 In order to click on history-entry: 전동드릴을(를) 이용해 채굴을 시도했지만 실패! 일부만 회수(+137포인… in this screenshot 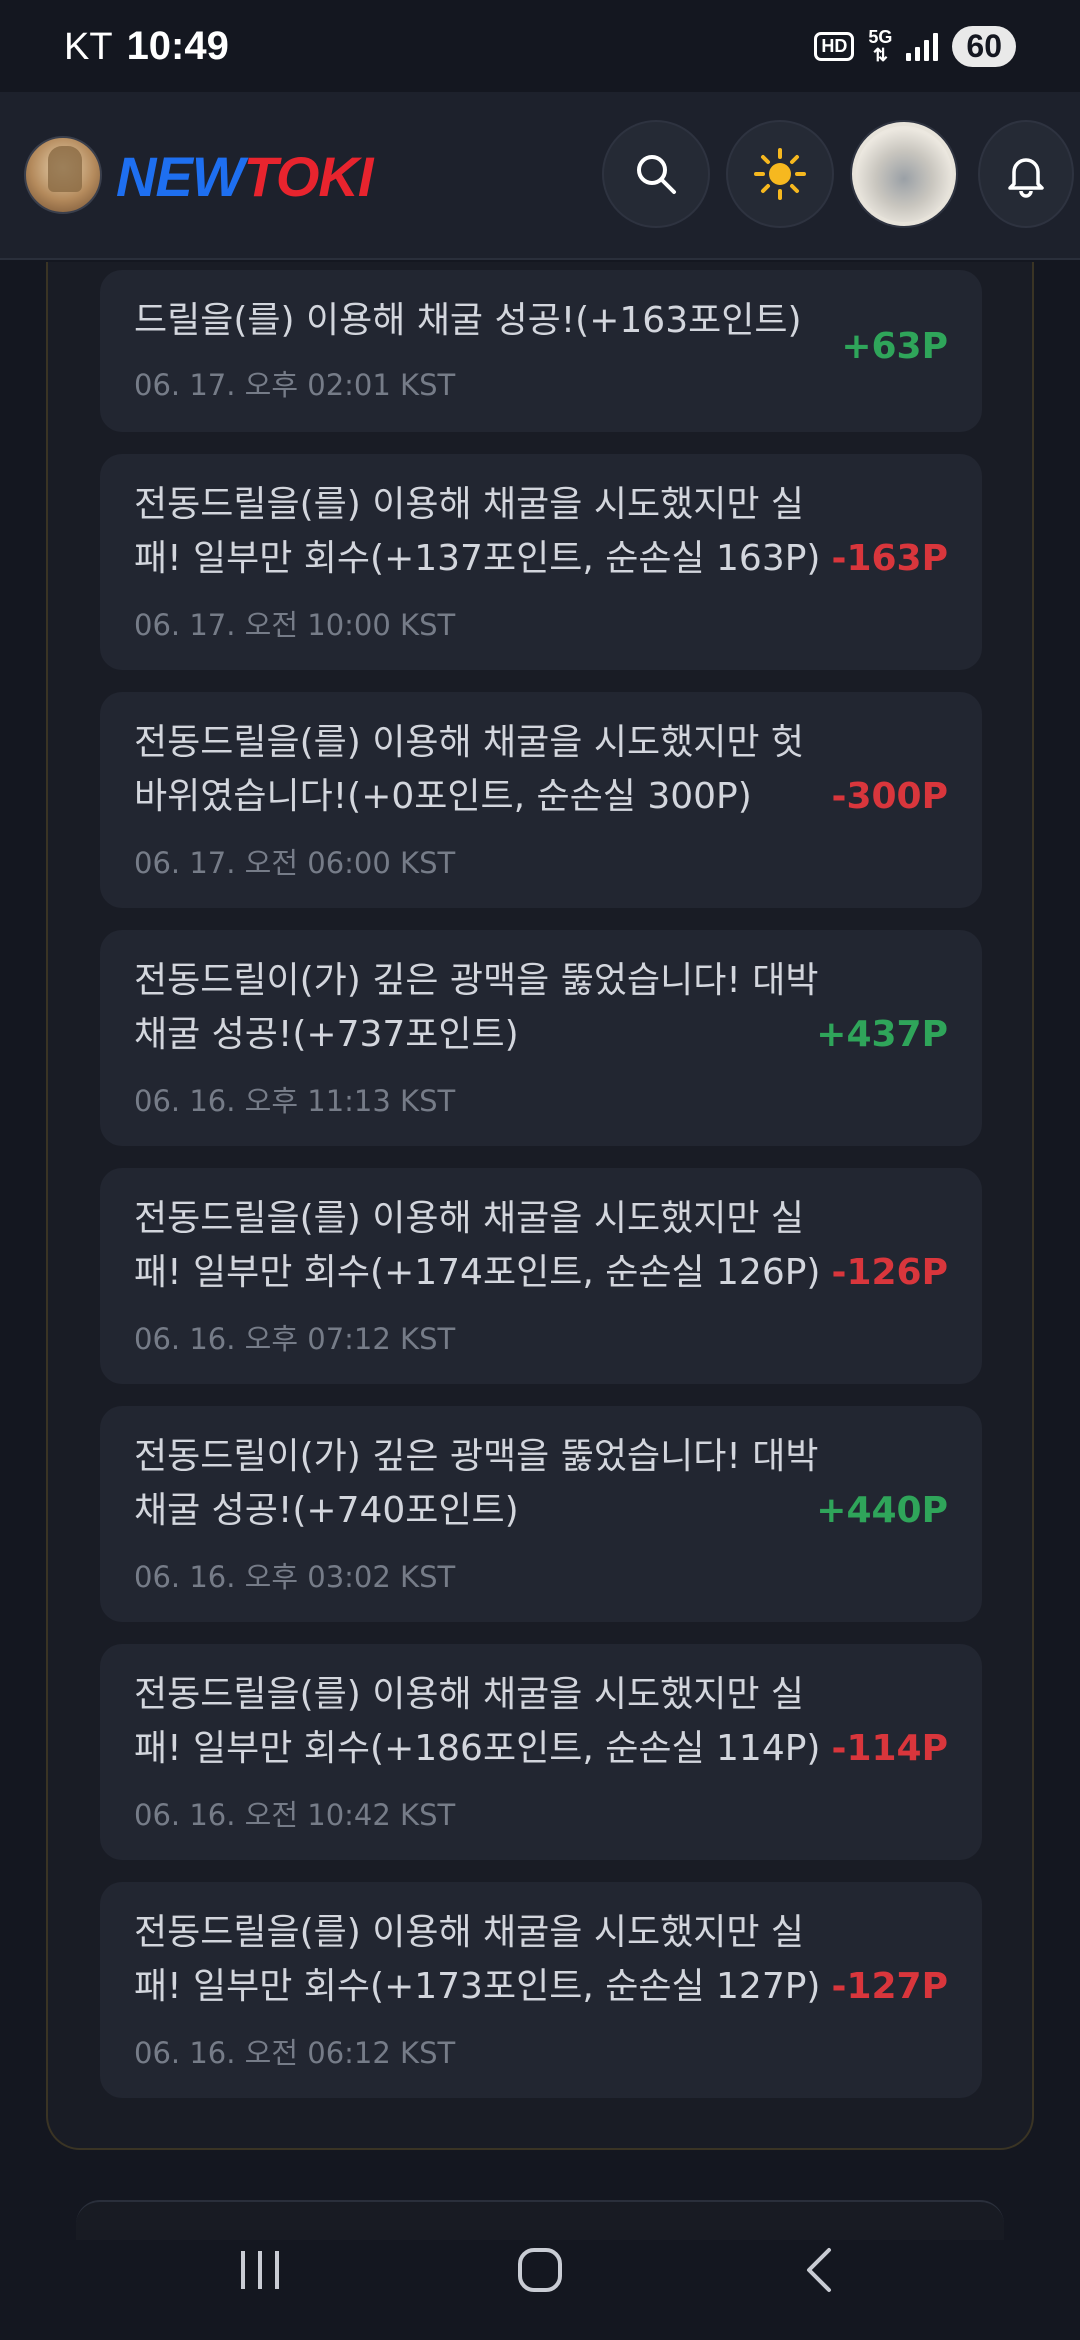, I will do `click(541, 562)`.